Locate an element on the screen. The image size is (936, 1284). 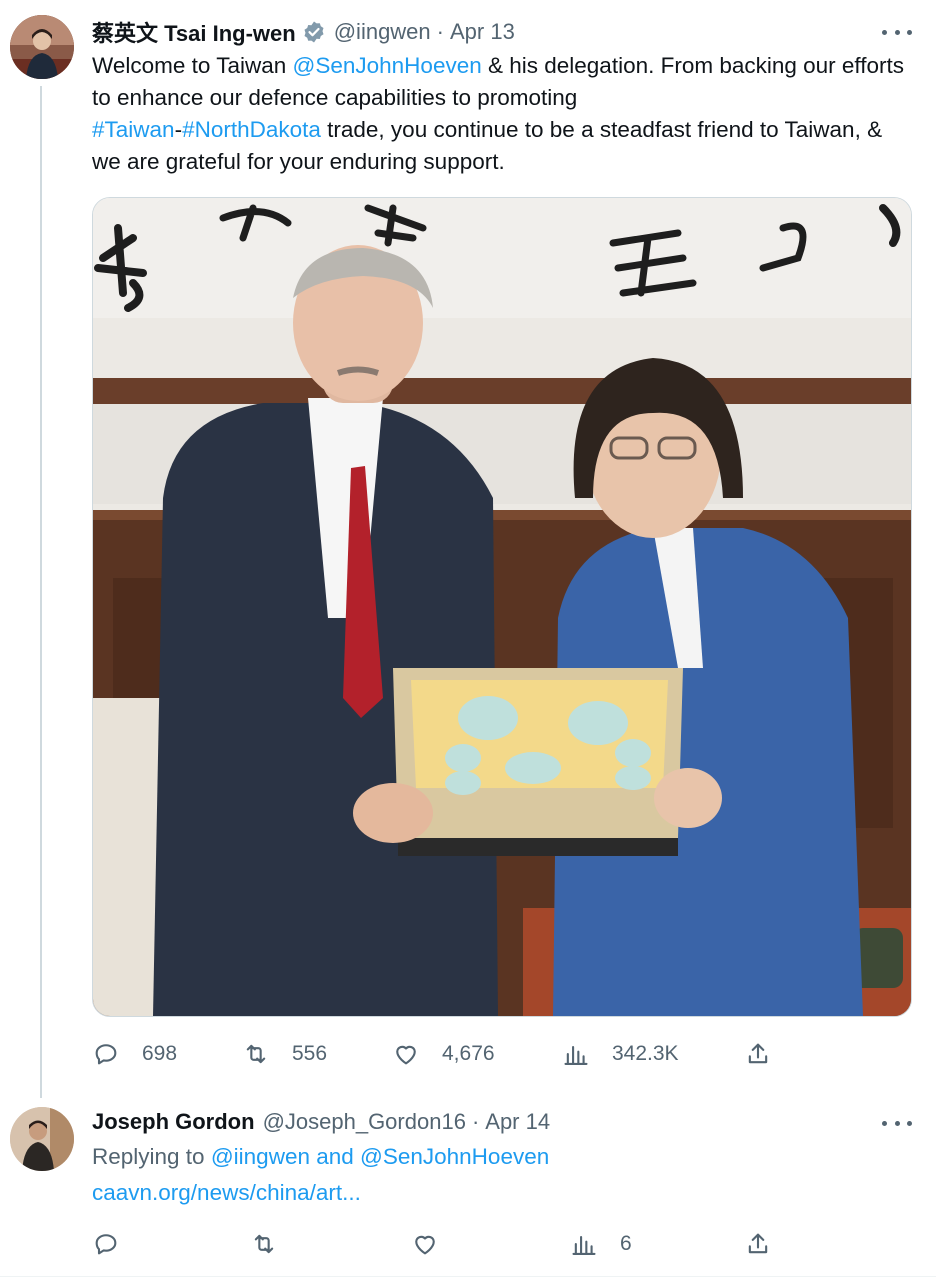
hashtag-northdakota: #NorthDakota is located at coordinates (251, 129).